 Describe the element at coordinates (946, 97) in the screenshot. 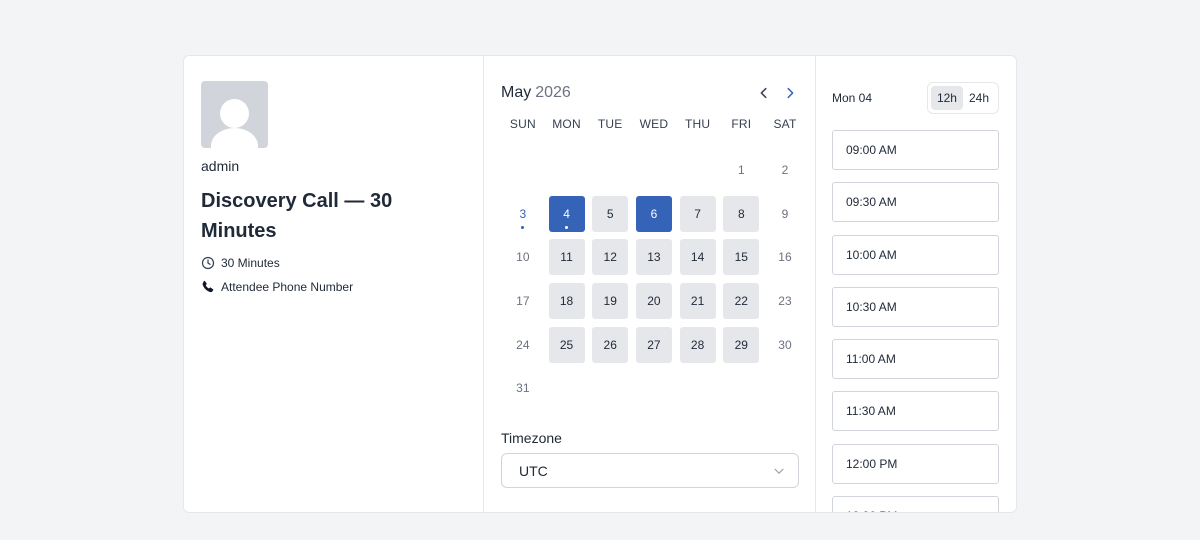

I see `format-12h-button: 12h` at that location.